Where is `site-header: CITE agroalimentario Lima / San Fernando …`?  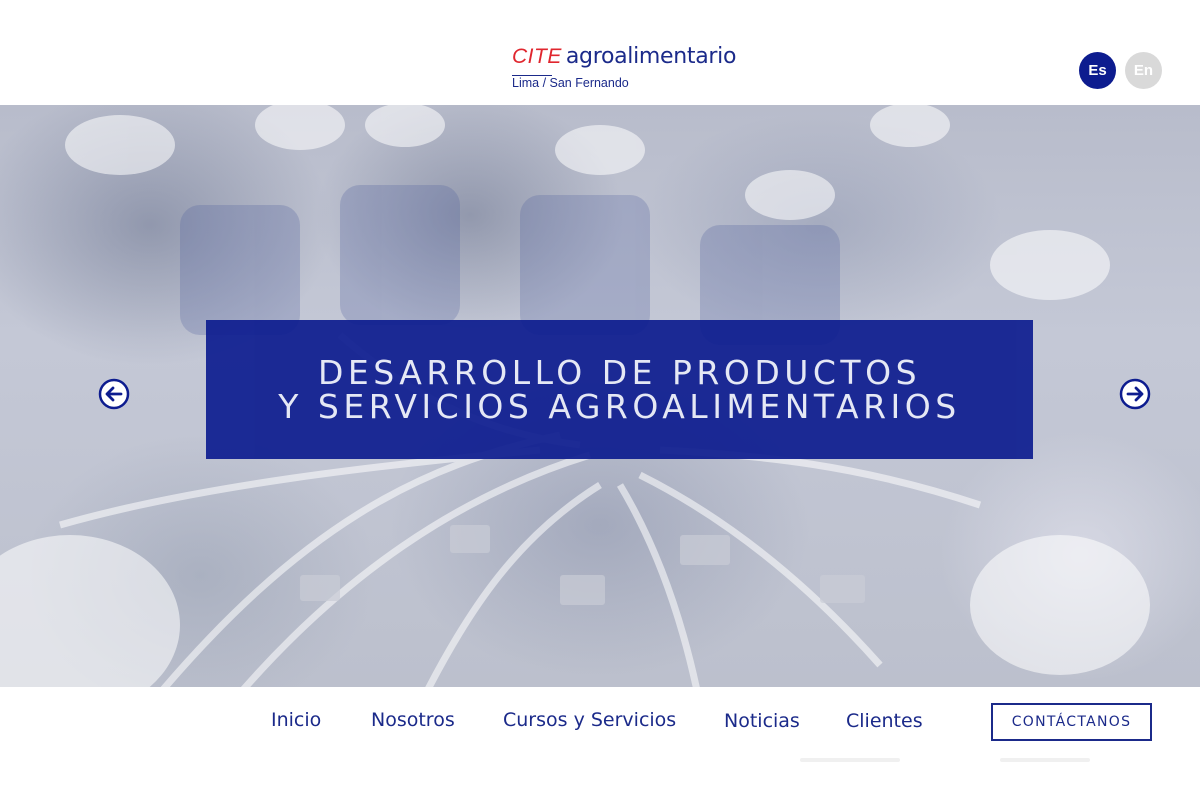 site-header: CITE agroalimentario Lima / San Fernando … is located at coordinates (600, 52).